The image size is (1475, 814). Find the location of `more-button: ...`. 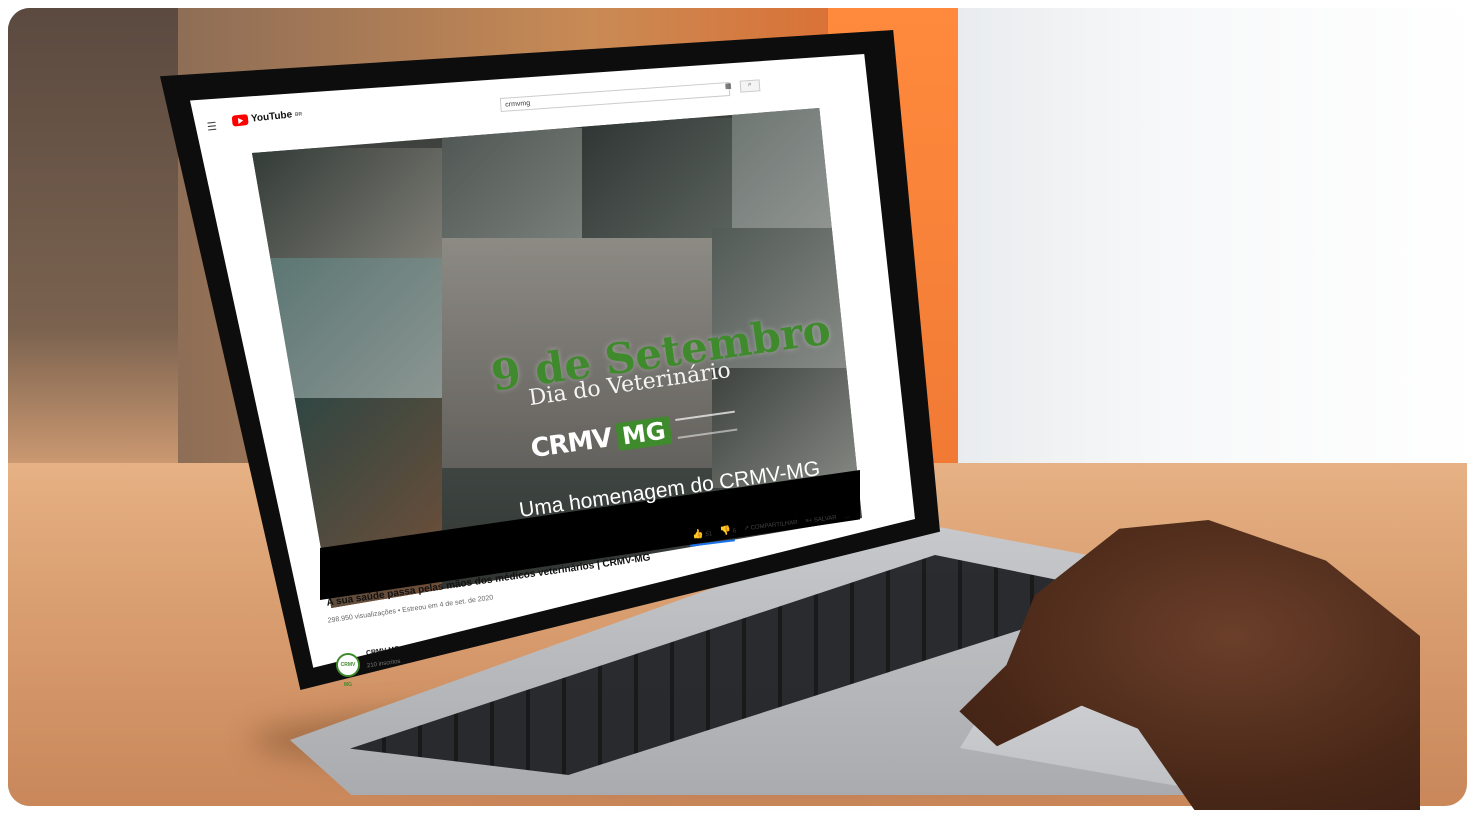

more-button: ... is located at coordinates (847, 516).